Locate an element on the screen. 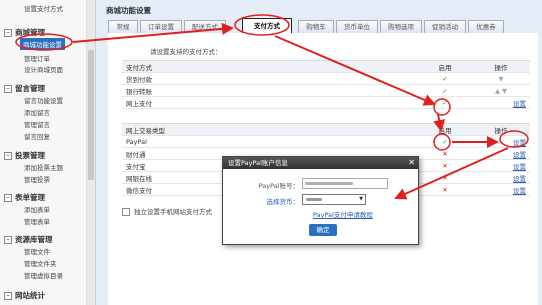 The height and width of the screenshot is (305, 542). tab-shopping-options: 购物选项 is located at coordinates (401, 26).